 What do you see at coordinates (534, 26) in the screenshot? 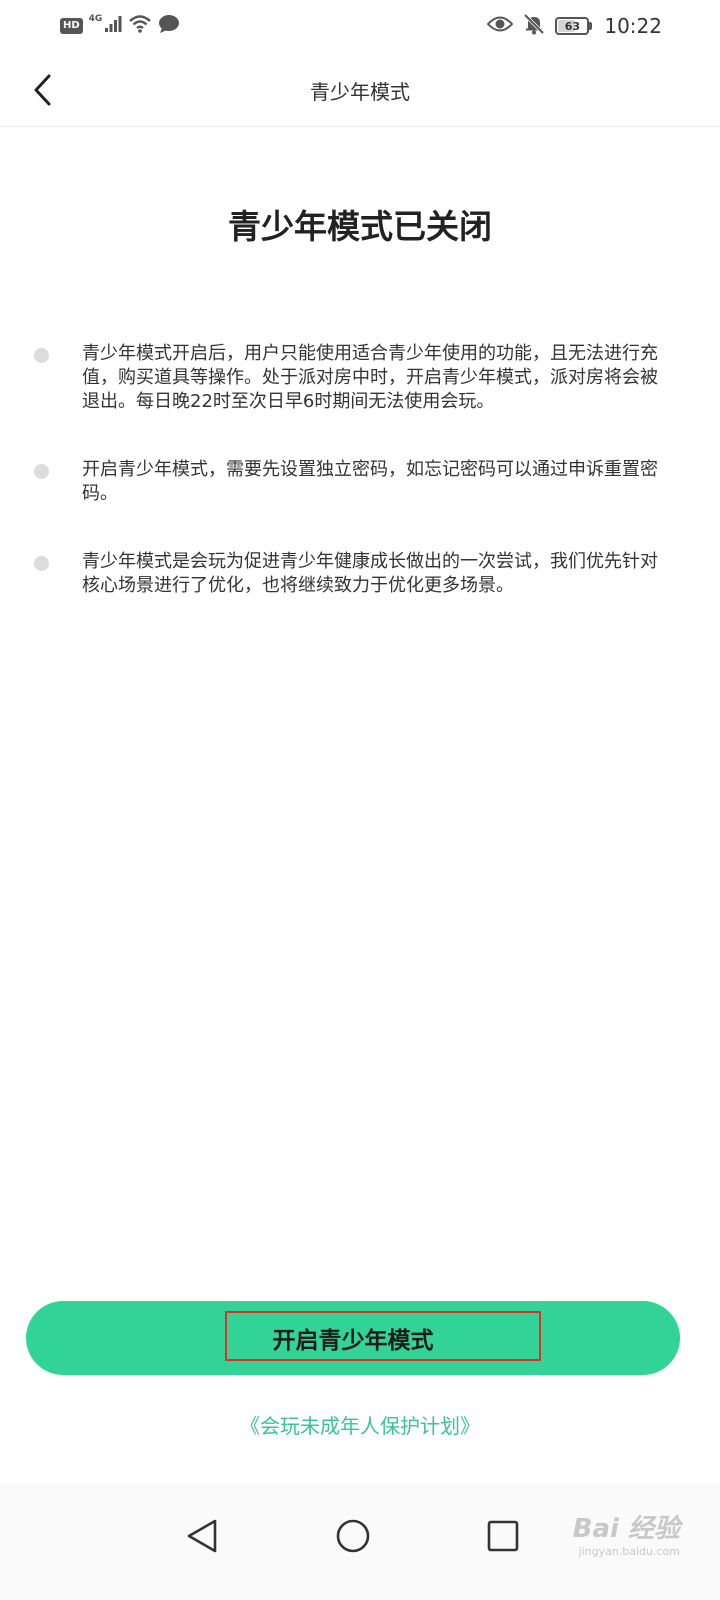
I see `mute-bell-icon` at bounding box center [534, 26].